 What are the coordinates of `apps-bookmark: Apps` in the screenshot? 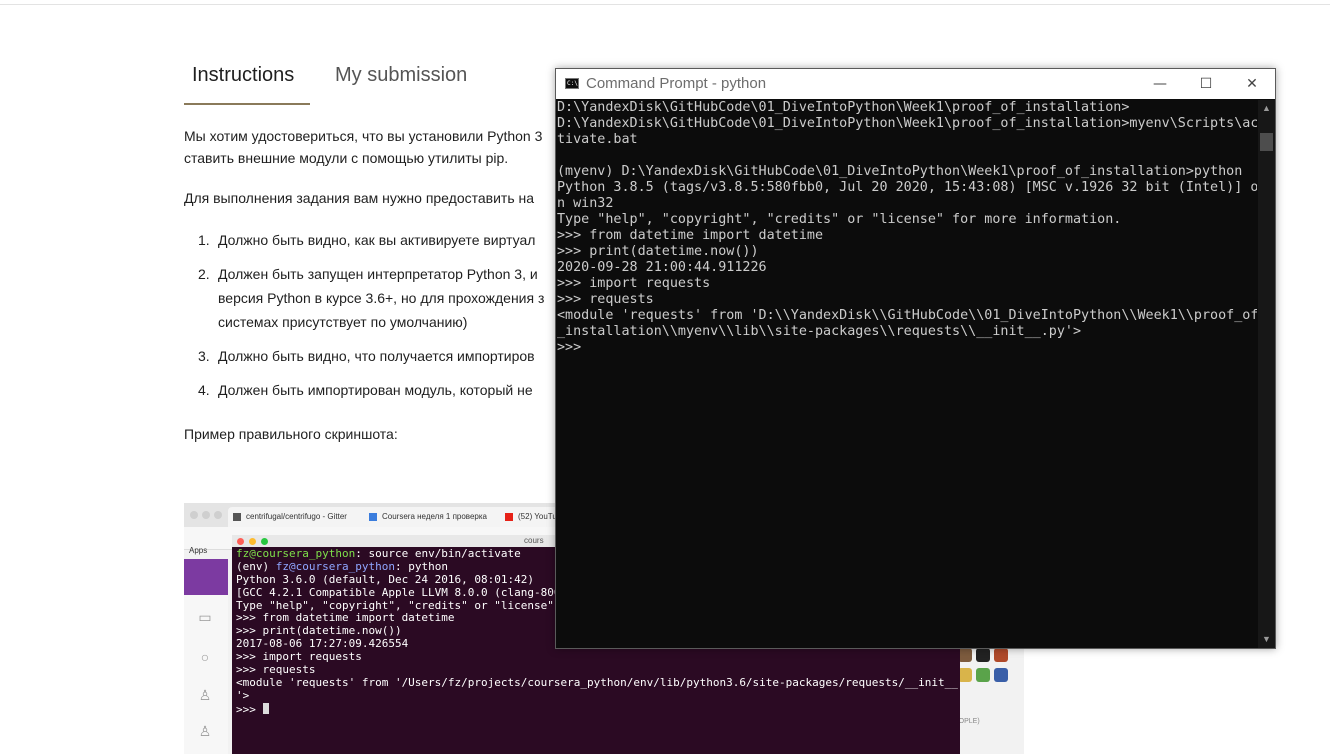 It's located at (198, 550).